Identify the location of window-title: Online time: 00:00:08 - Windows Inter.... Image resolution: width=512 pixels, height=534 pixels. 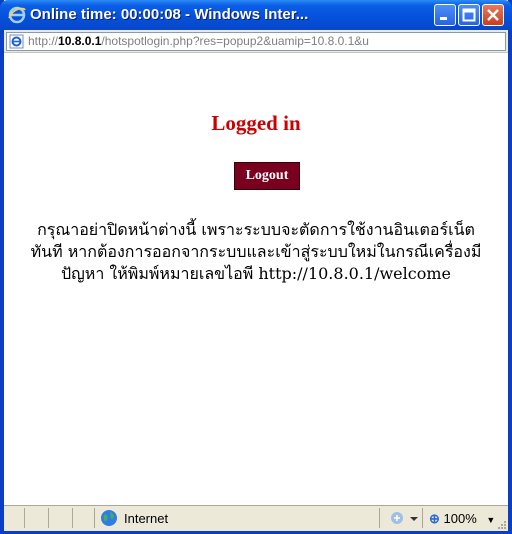
(169, 14).